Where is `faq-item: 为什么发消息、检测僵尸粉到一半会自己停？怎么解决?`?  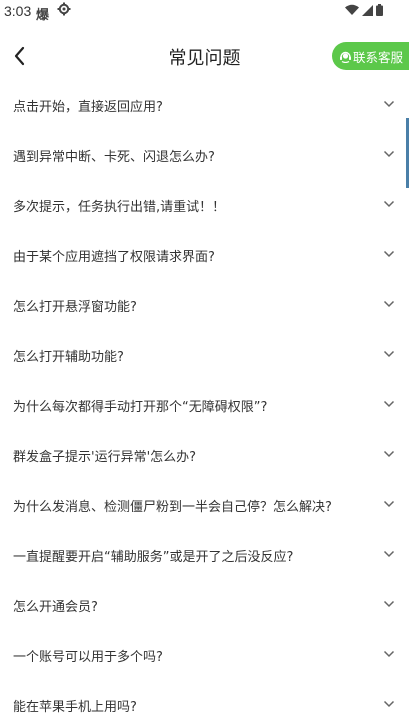 faq-item: 为什么发消息、检测僵尸粉到一半会自己停？怎么解决? is located at coordinates (204, 505).